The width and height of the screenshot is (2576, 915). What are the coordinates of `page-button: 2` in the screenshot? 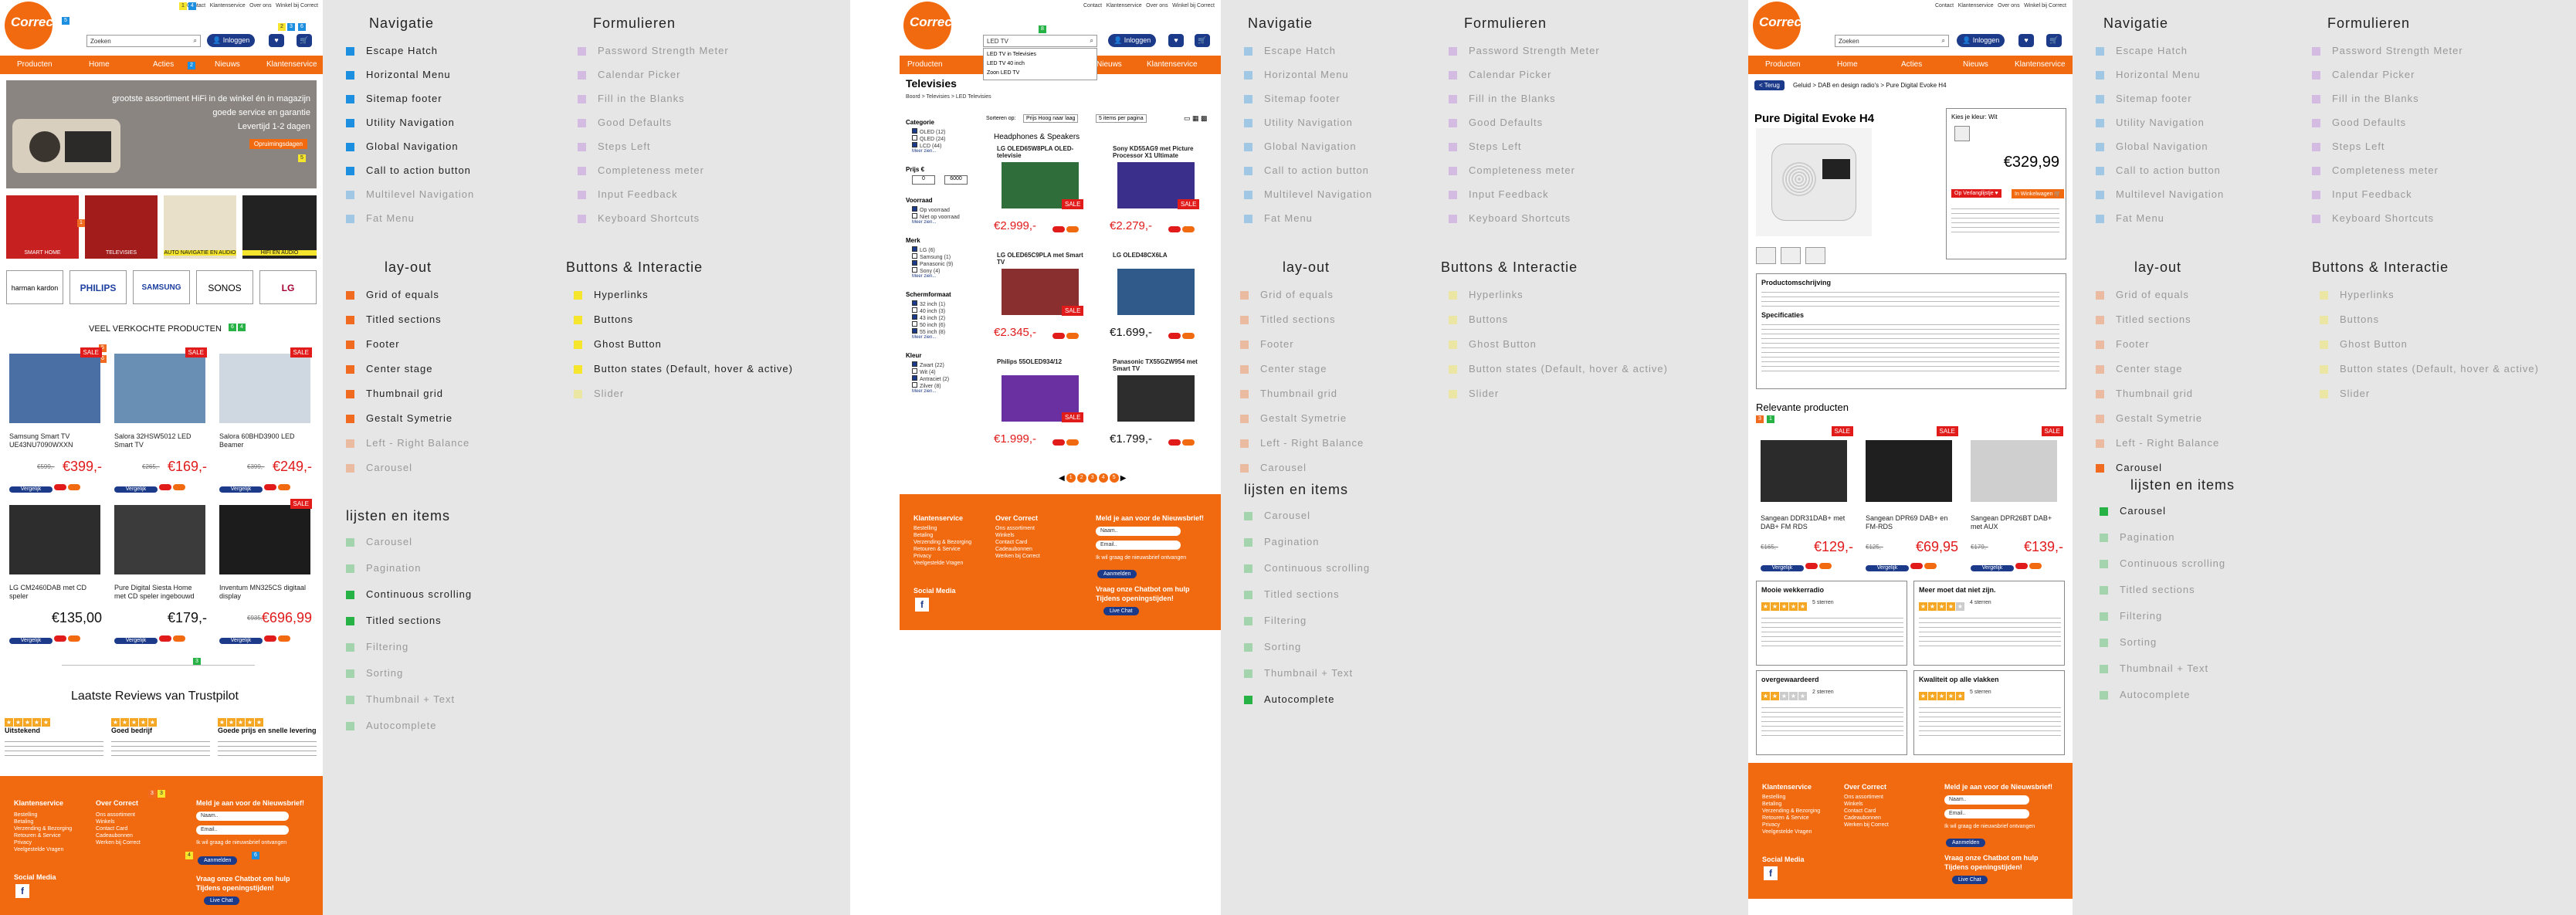 It's located at (1081, 478).